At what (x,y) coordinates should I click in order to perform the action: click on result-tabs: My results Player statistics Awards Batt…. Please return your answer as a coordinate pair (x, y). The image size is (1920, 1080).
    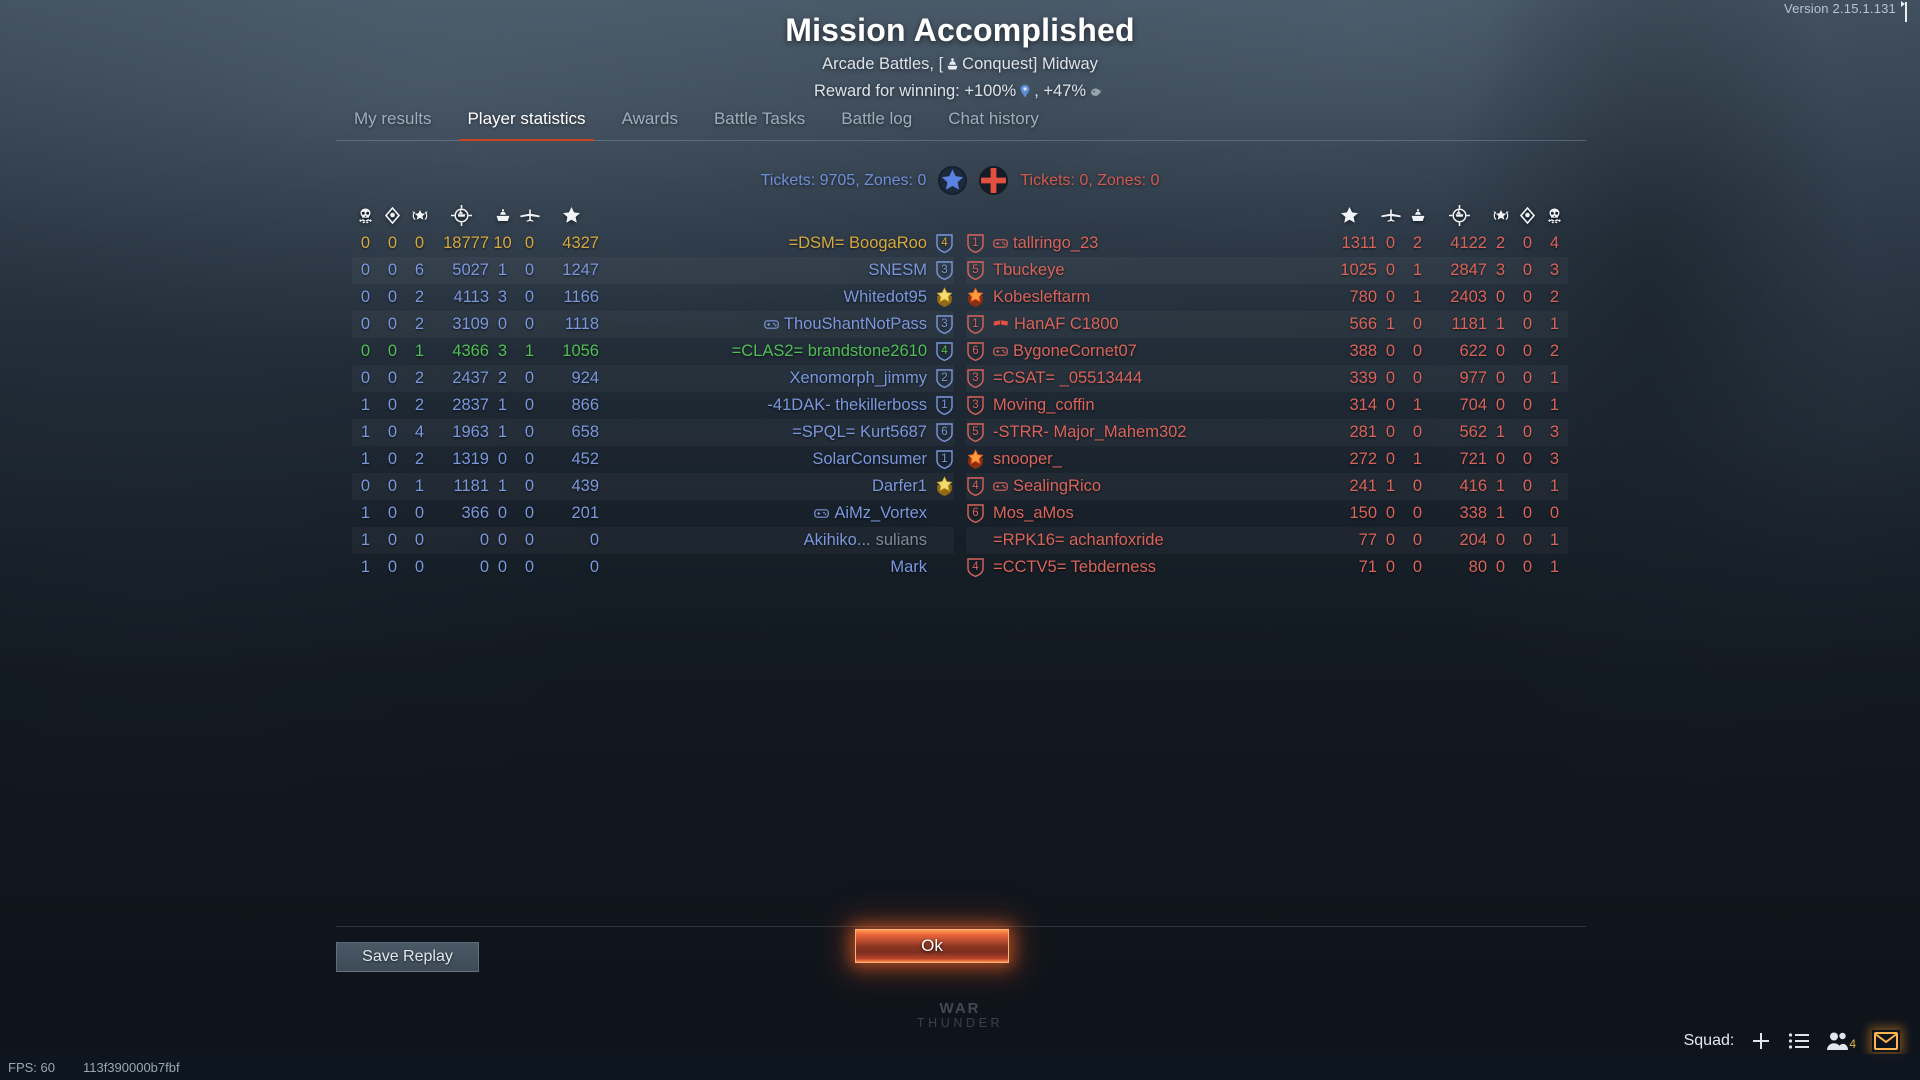
    Looking at the image, I should click on (961, 124).